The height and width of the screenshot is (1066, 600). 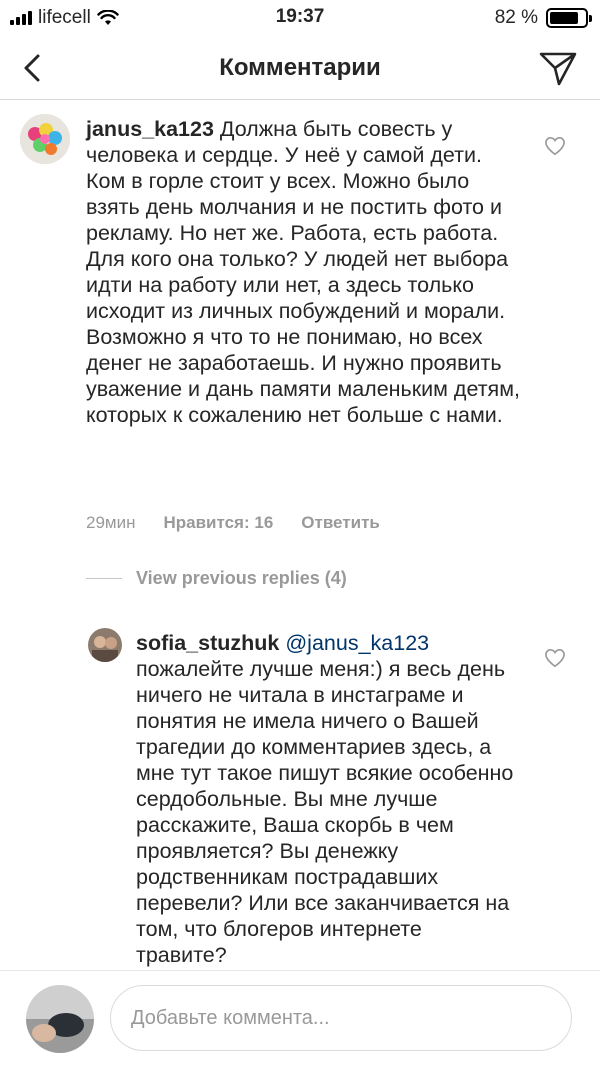 What do you see at coordinates (207, 643) in the screenshot?
I see `reply-username: sofia_stuzhuk` at bounding box center [207, 643].